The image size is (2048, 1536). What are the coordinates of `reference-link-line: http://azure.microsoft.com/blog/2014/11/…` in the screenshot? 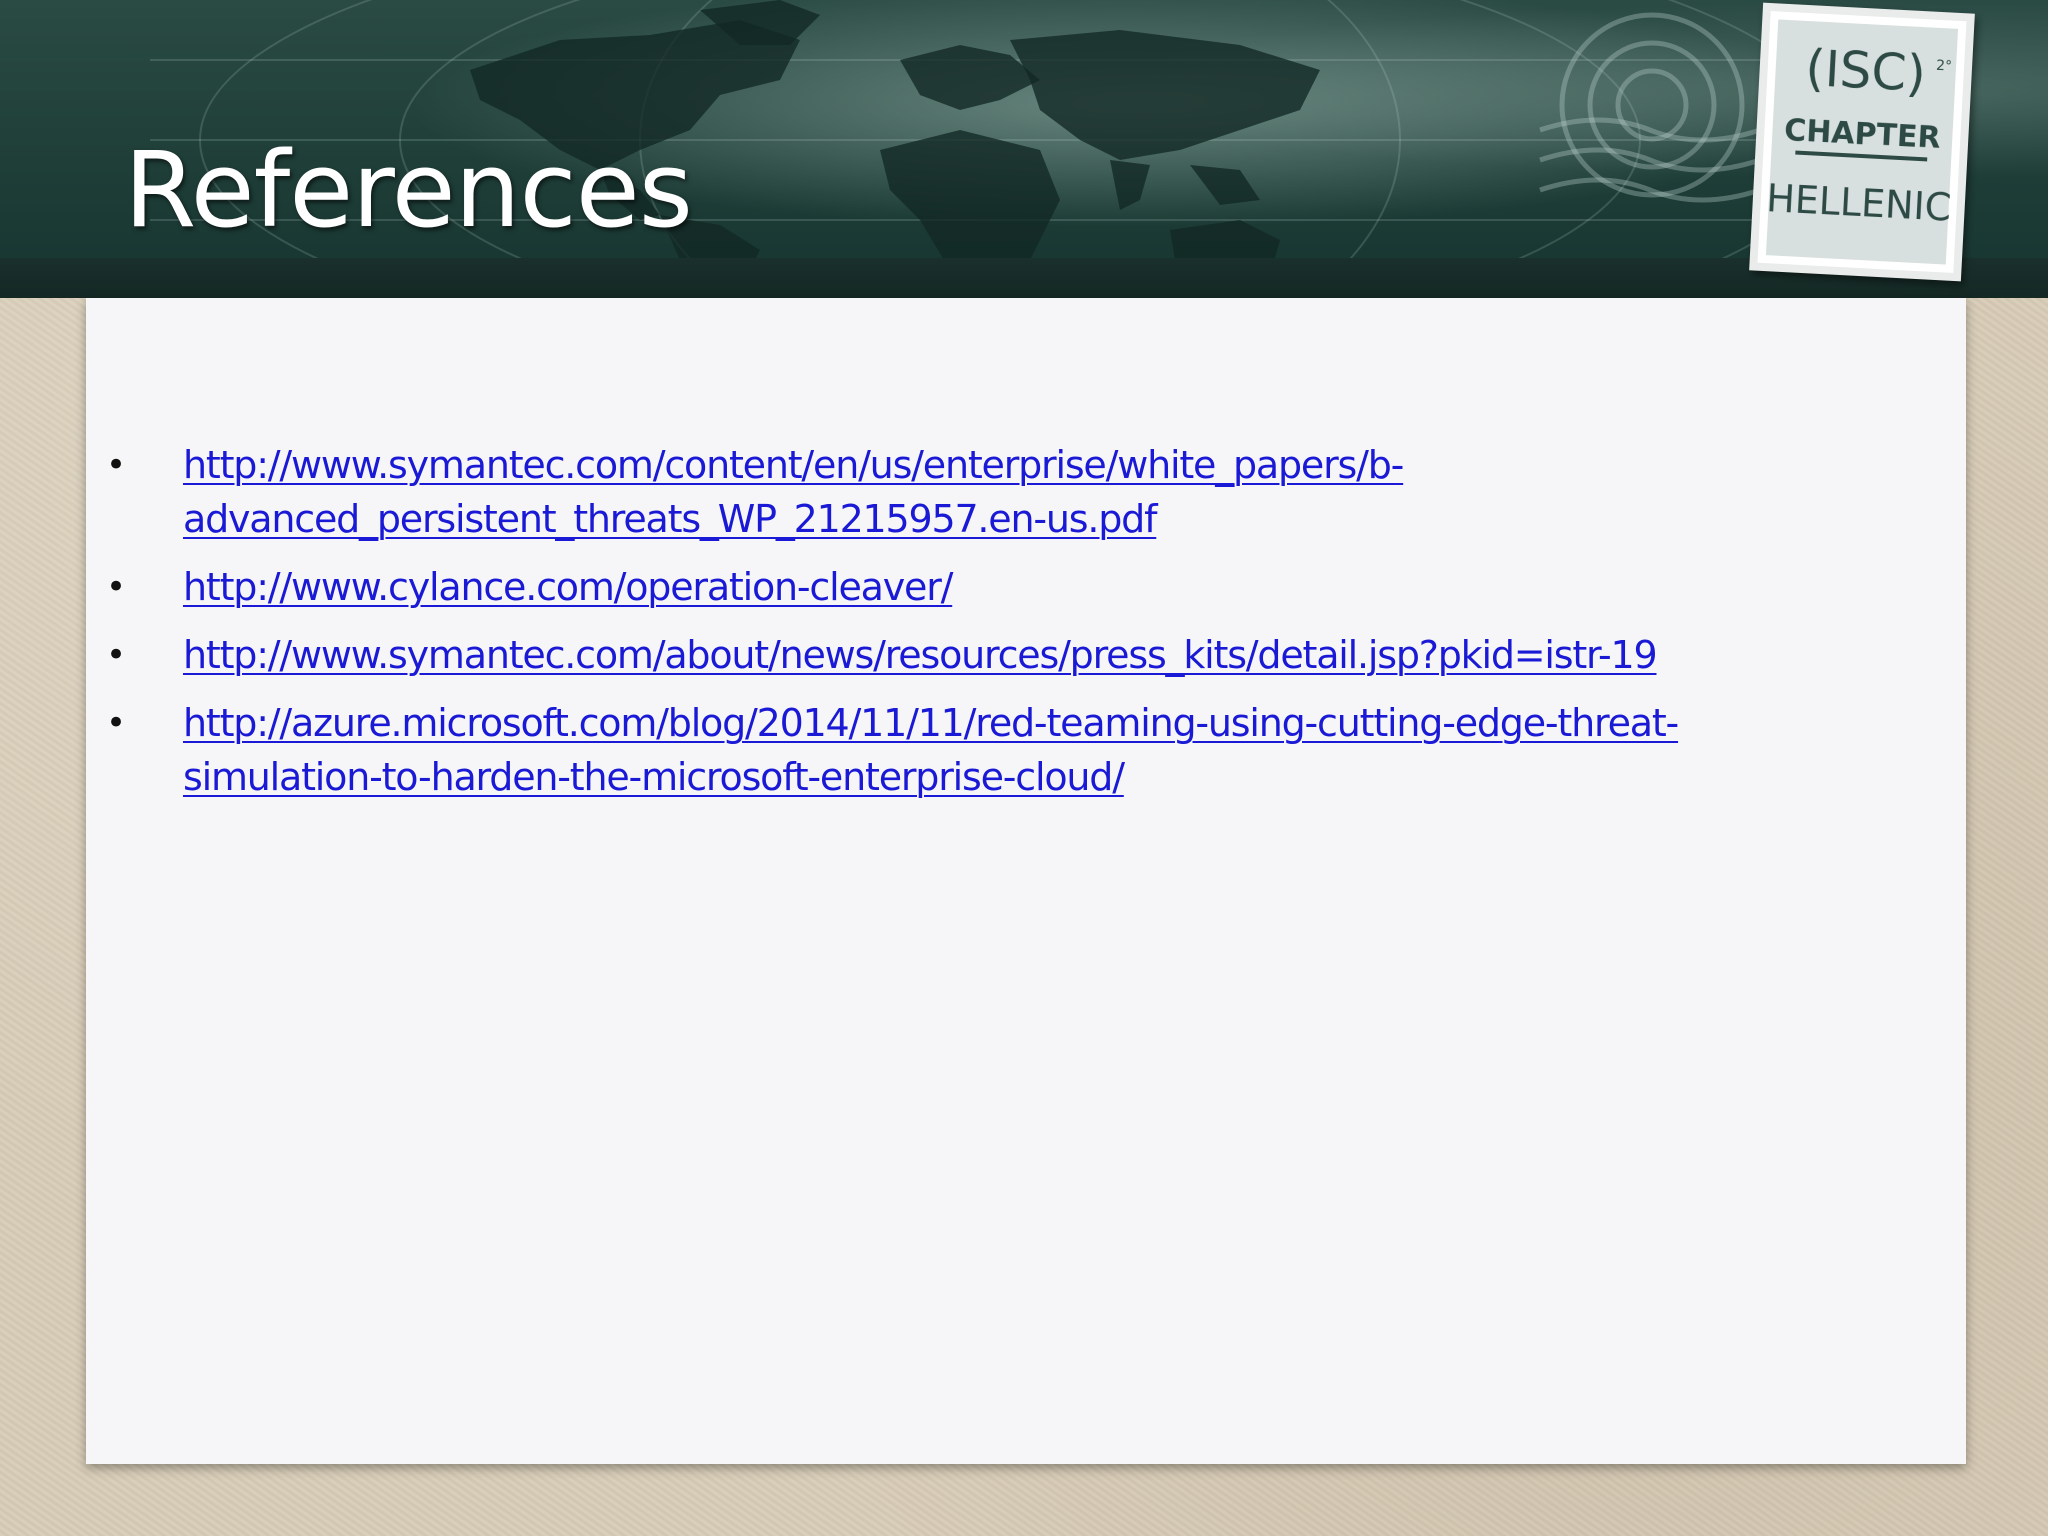 It's located at (931, 723).